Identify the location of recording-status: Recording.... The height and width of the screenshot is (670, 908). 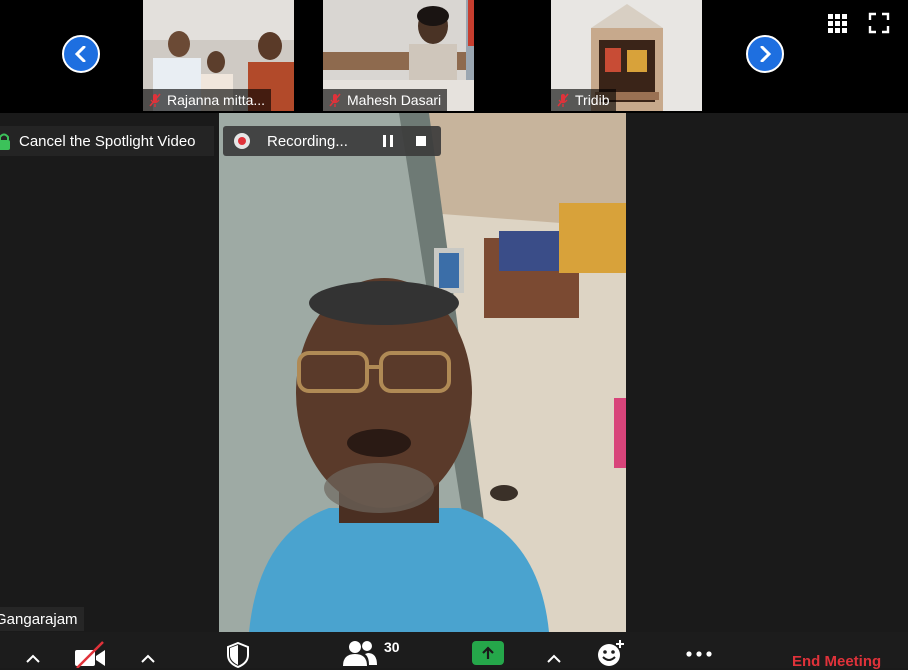
(307, 141).